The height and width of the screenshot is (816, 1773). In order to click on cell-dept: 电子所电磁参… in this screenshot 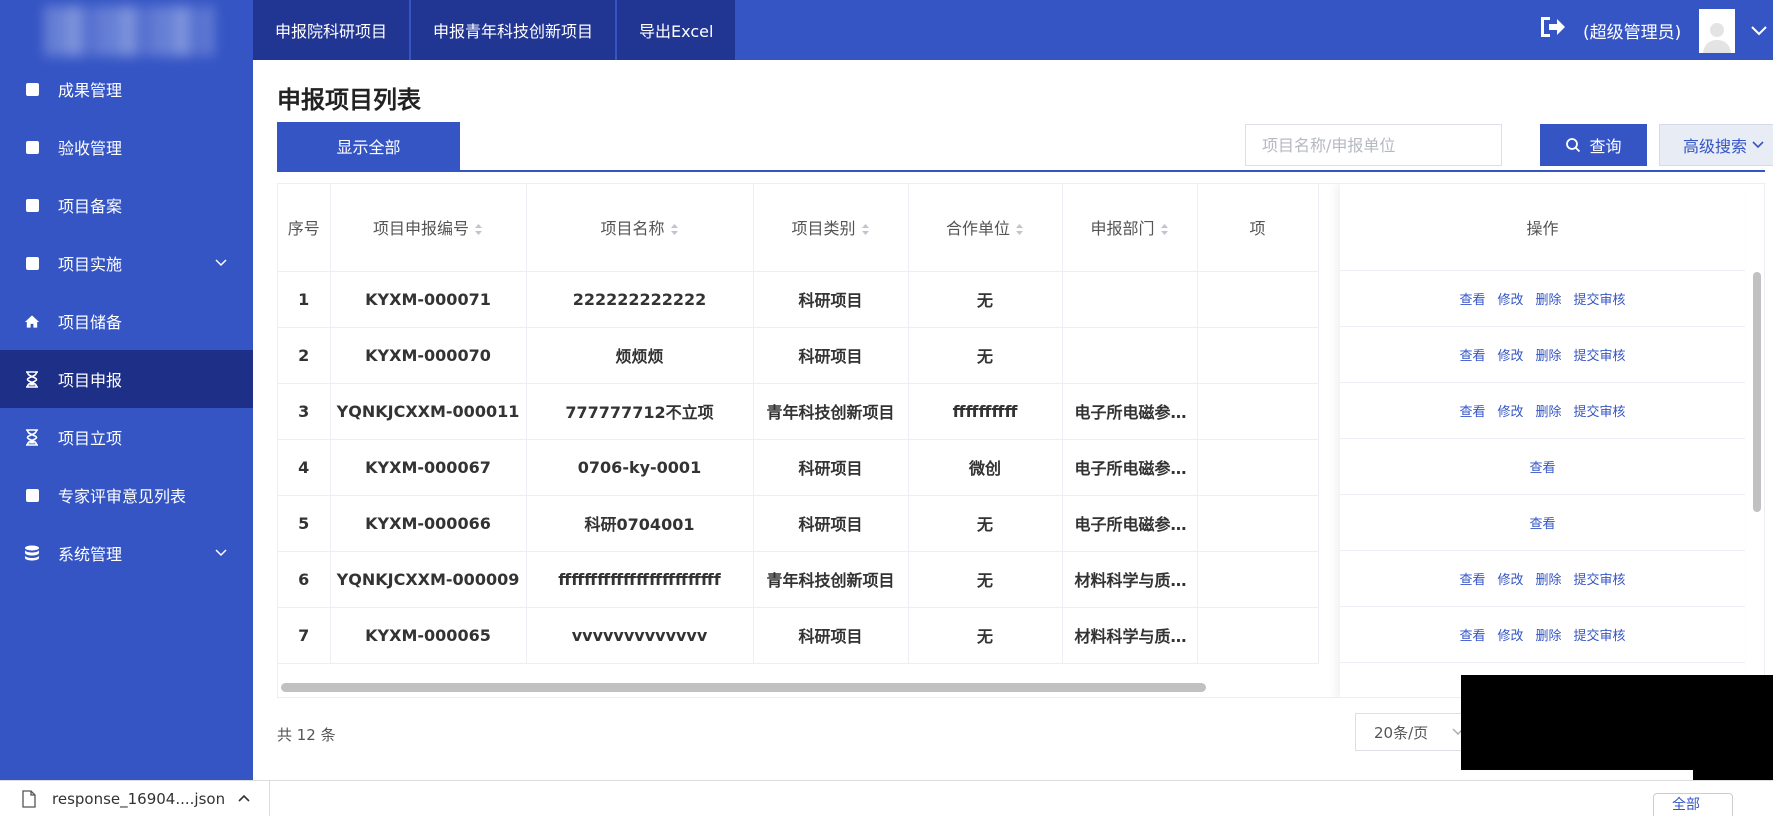, I will do `click(1130, 523)`.